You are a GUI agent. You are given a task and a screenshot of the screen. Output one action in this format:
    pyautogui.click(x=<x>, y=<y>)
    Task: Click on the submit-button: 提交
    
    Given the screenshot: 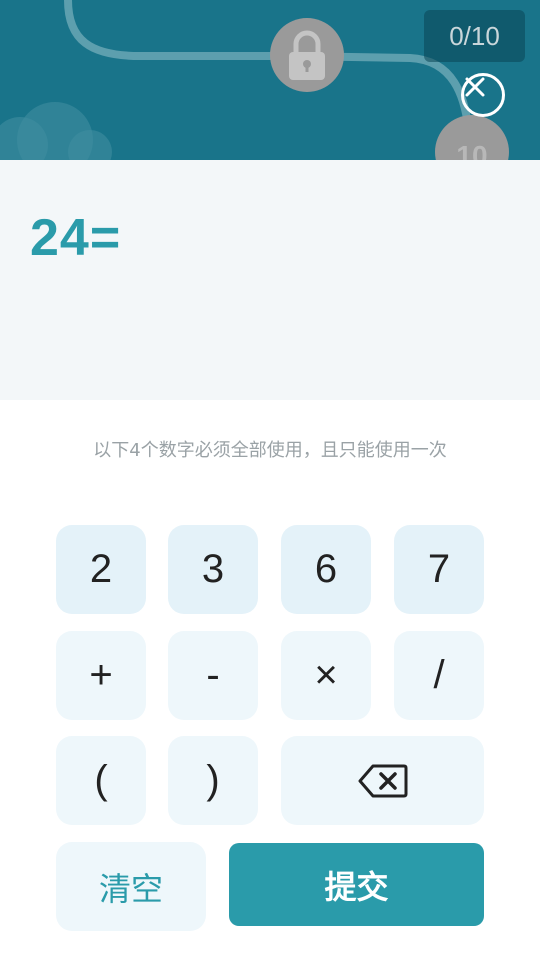 What is the action you would take?
    pyautogui.click(x=356, y=884)
    